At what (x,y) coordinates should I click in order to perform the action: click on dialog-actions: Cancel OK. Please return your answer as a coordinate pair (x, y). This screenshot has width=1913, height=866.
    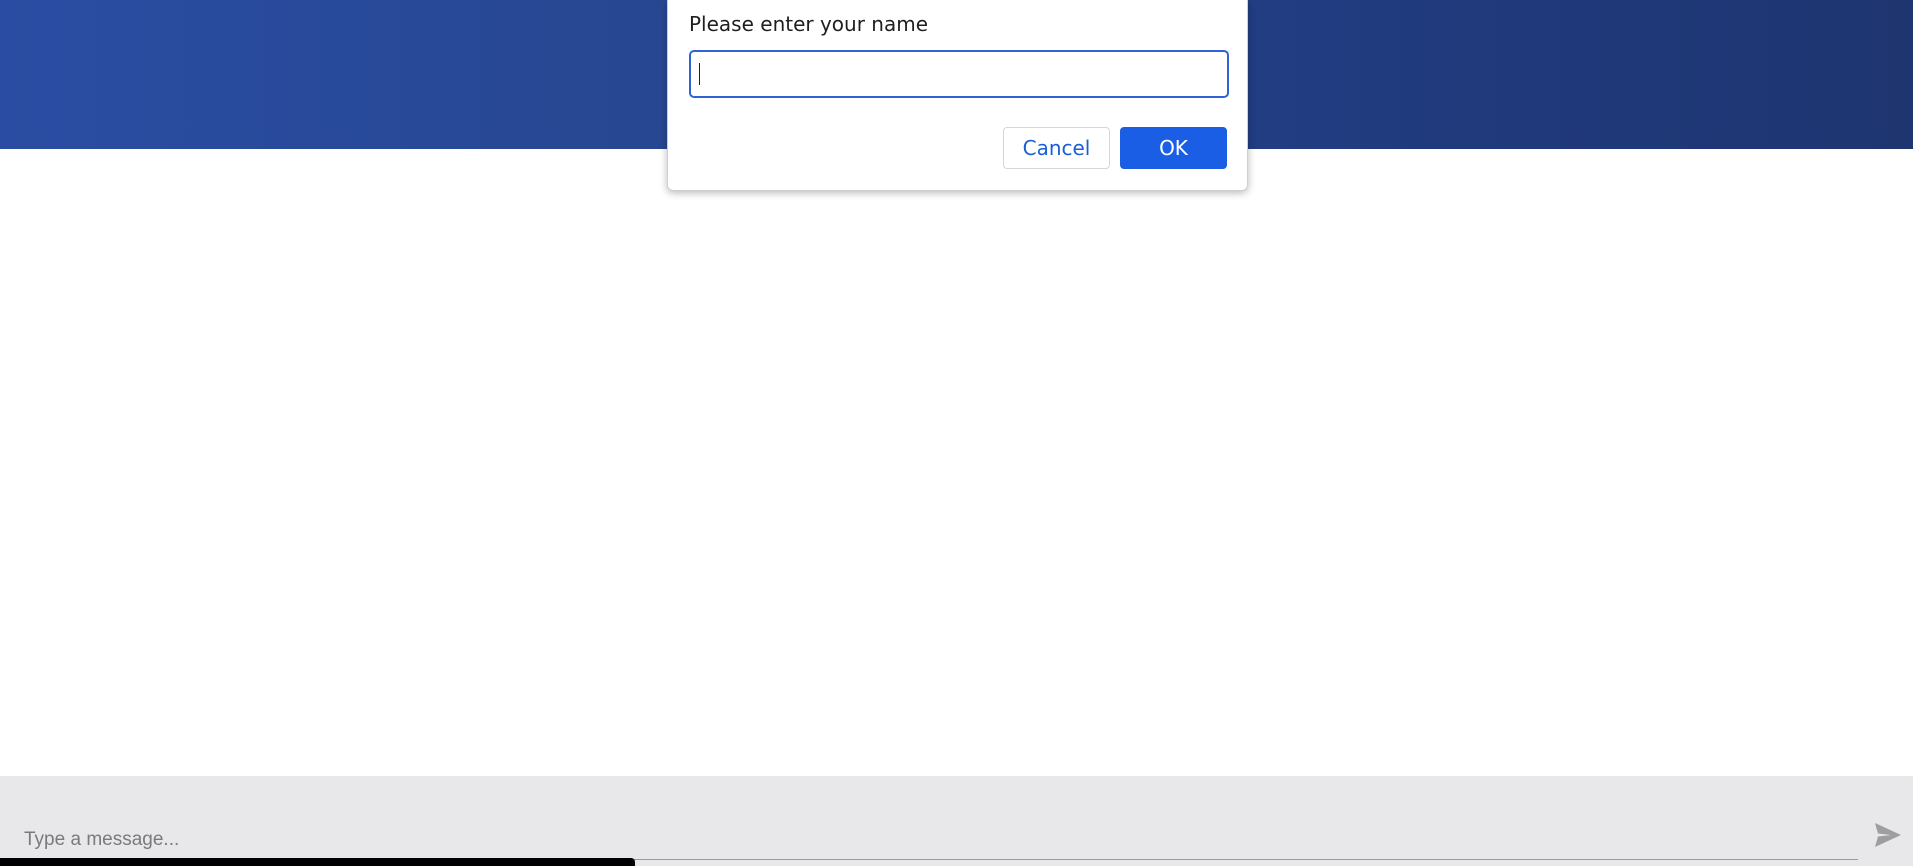
    Looking at the image, I should click on (1115, 148).